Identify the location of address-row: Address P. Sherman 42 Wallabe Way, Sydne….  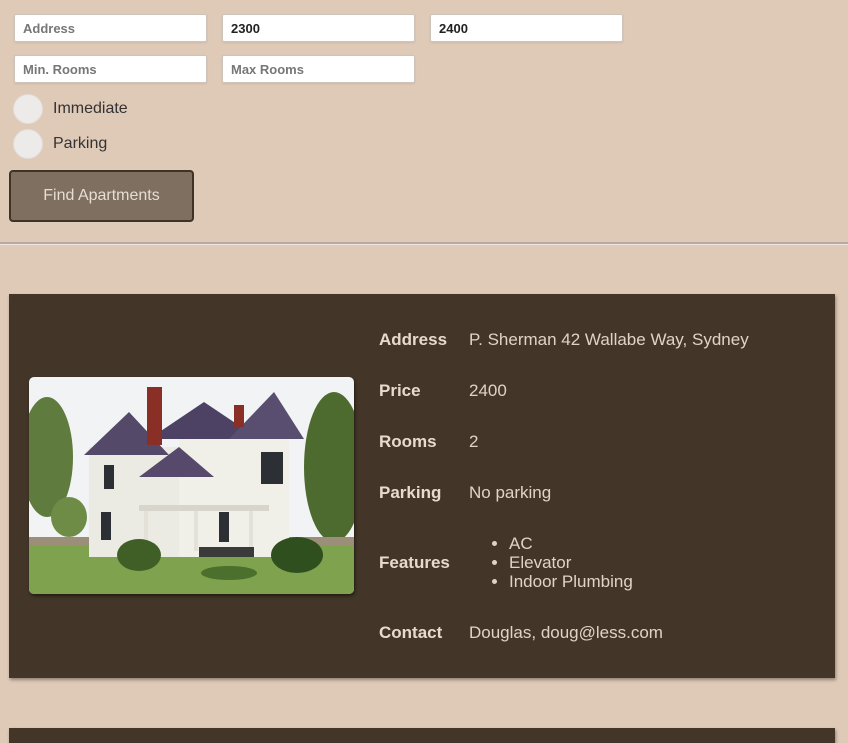
(564, 340).